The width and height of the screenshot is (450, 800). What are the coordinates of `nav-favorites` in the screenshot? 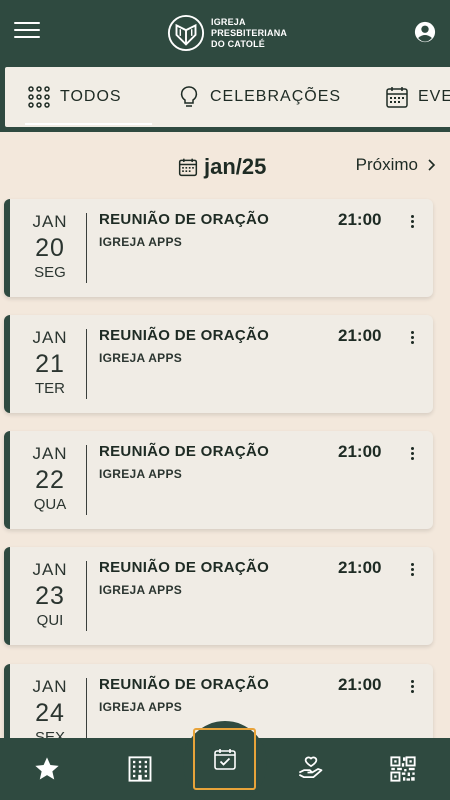 It's located at (47, 769).